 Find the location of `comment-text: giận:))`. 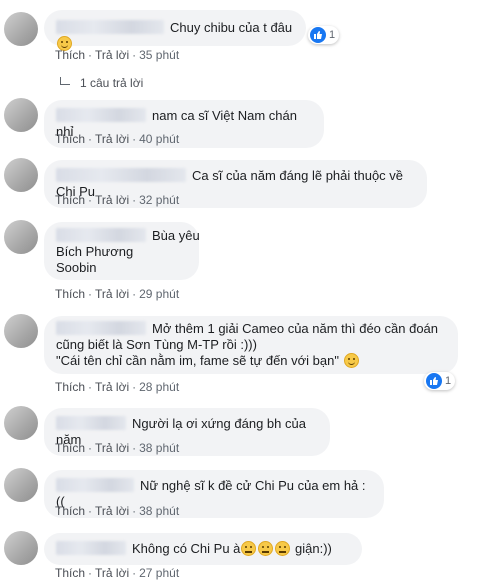

comment-text: giận:)) is located at coordinates (311, 548).